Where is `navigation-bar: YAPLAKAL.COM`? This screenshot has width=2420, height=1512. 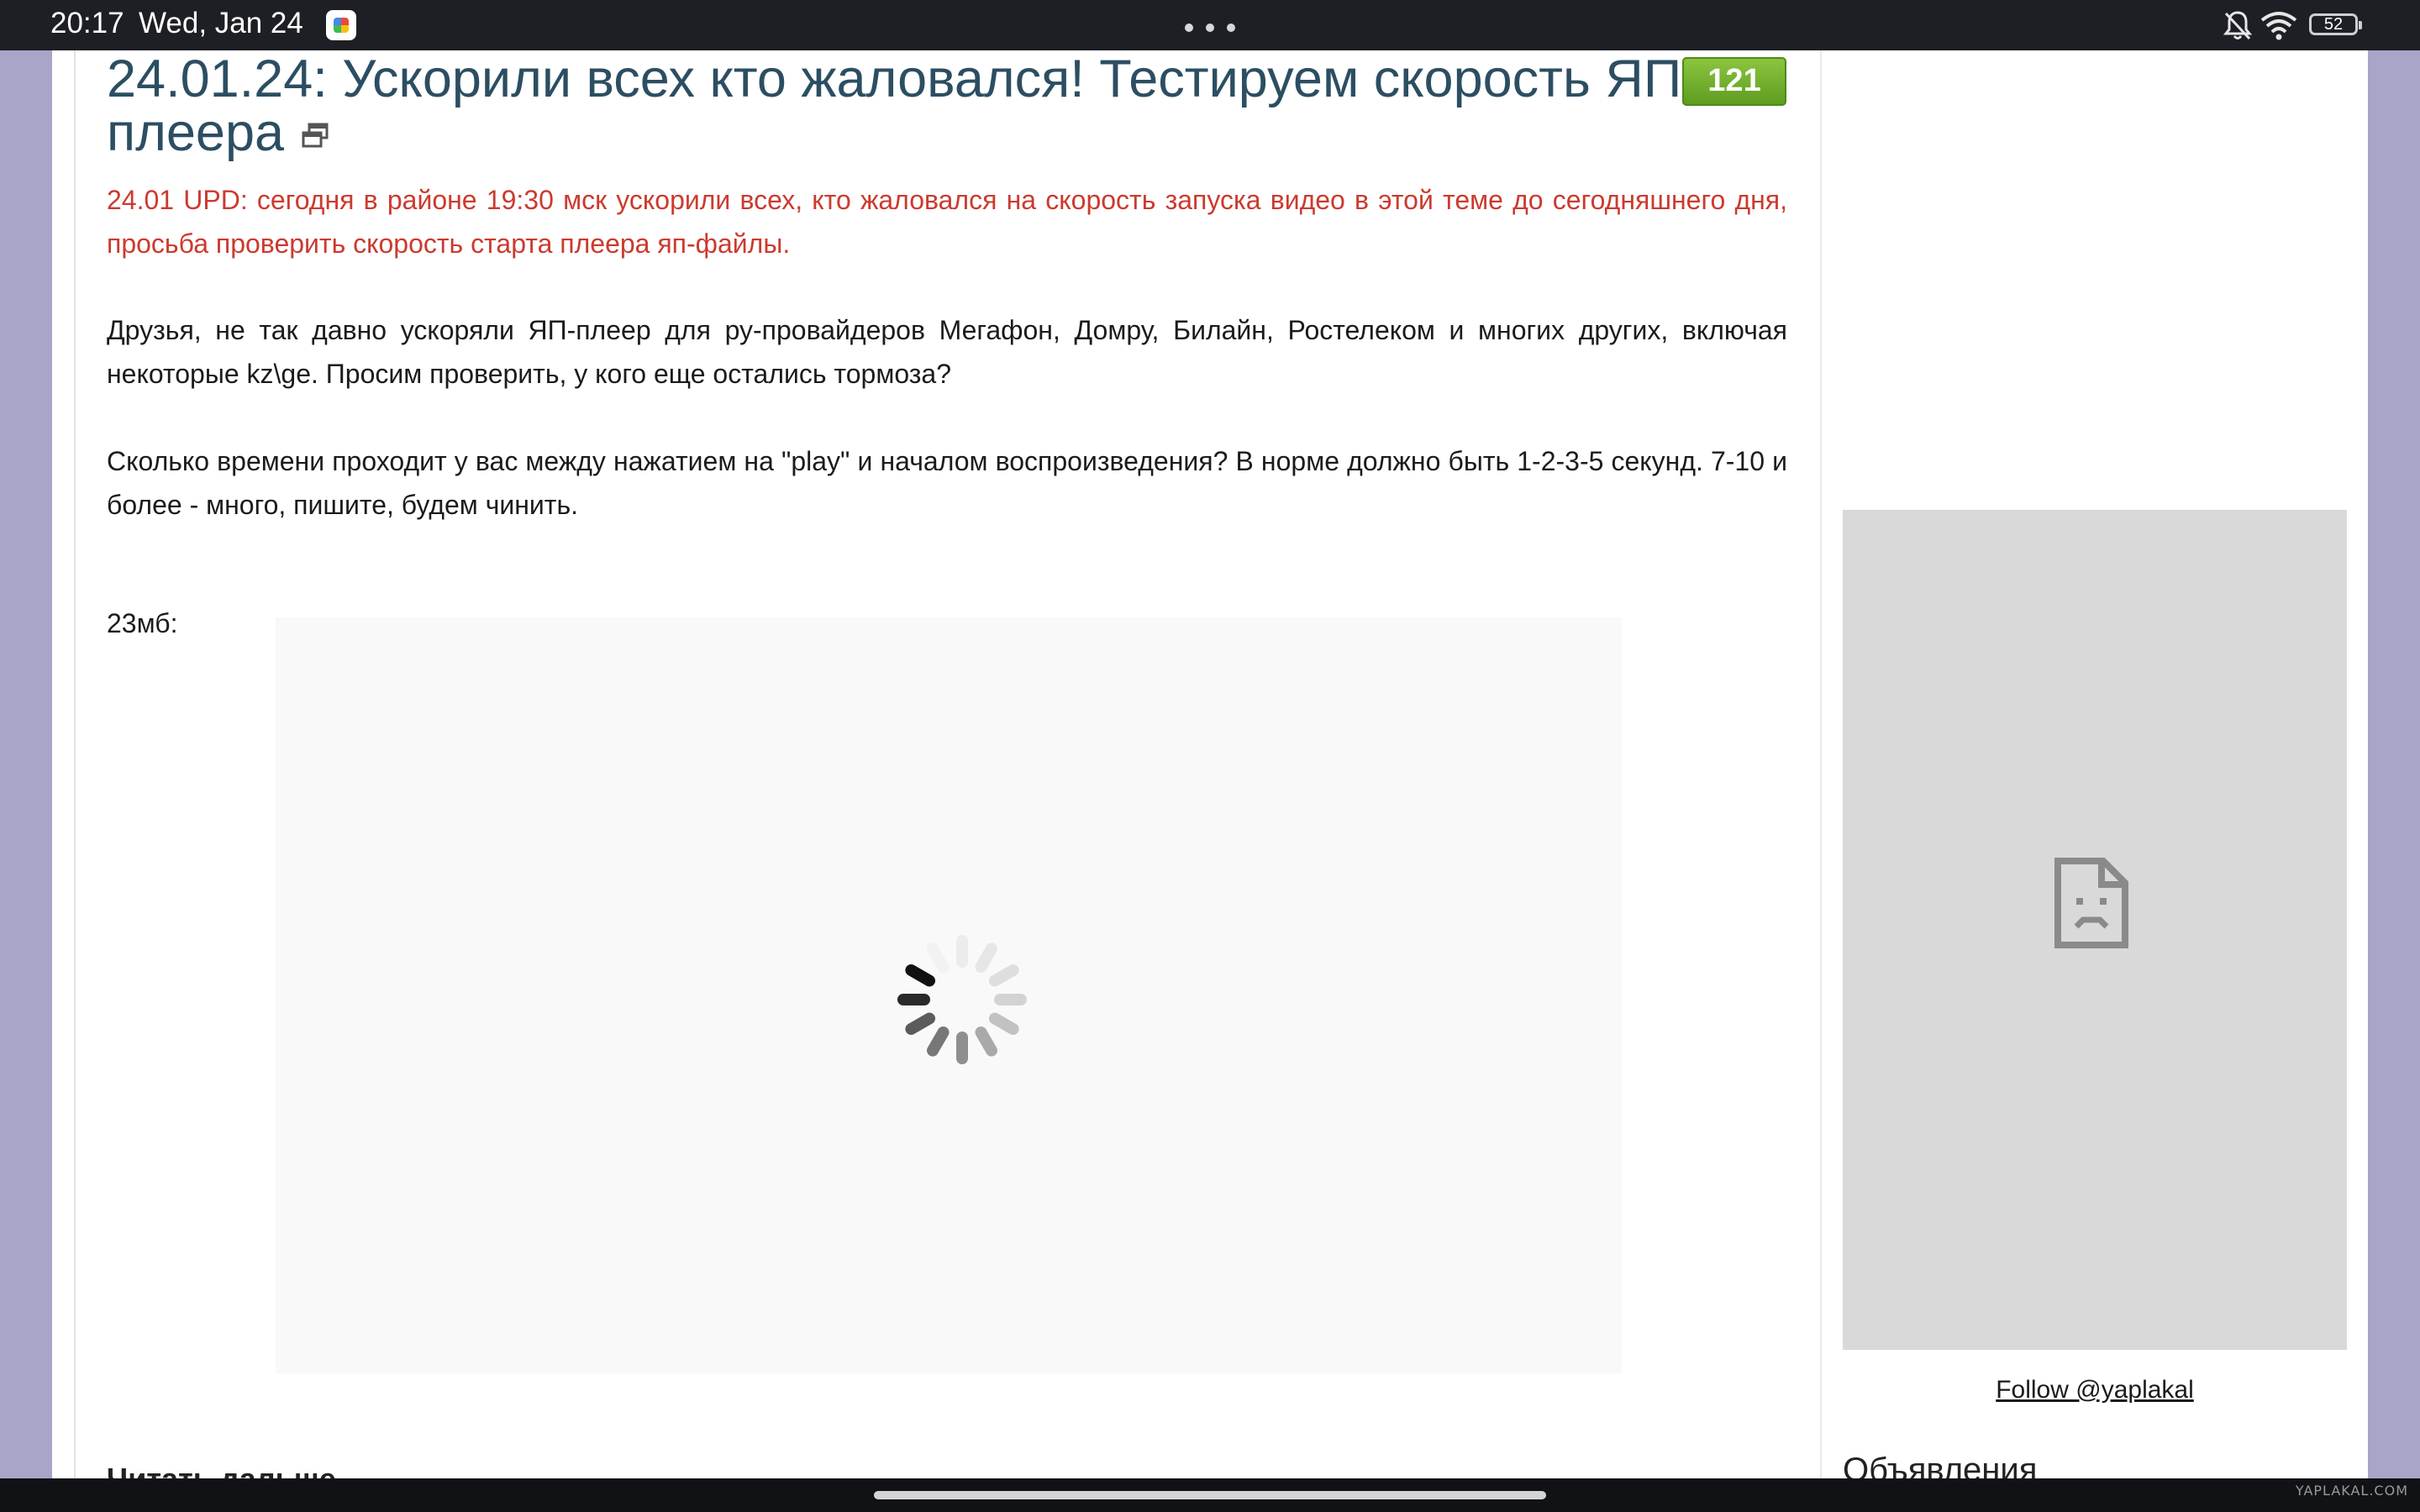
navigation-bar: YAPLAKAL.COM is located at coordinates (1210, 1495).